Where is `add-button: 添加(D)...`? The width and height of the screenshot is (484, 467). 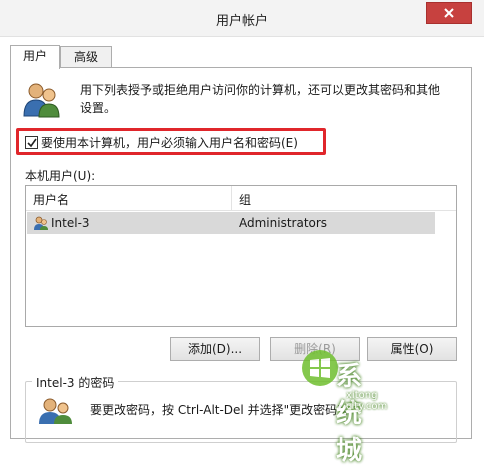
add-button: 添加(D)... is located at coordinates (215, 349).